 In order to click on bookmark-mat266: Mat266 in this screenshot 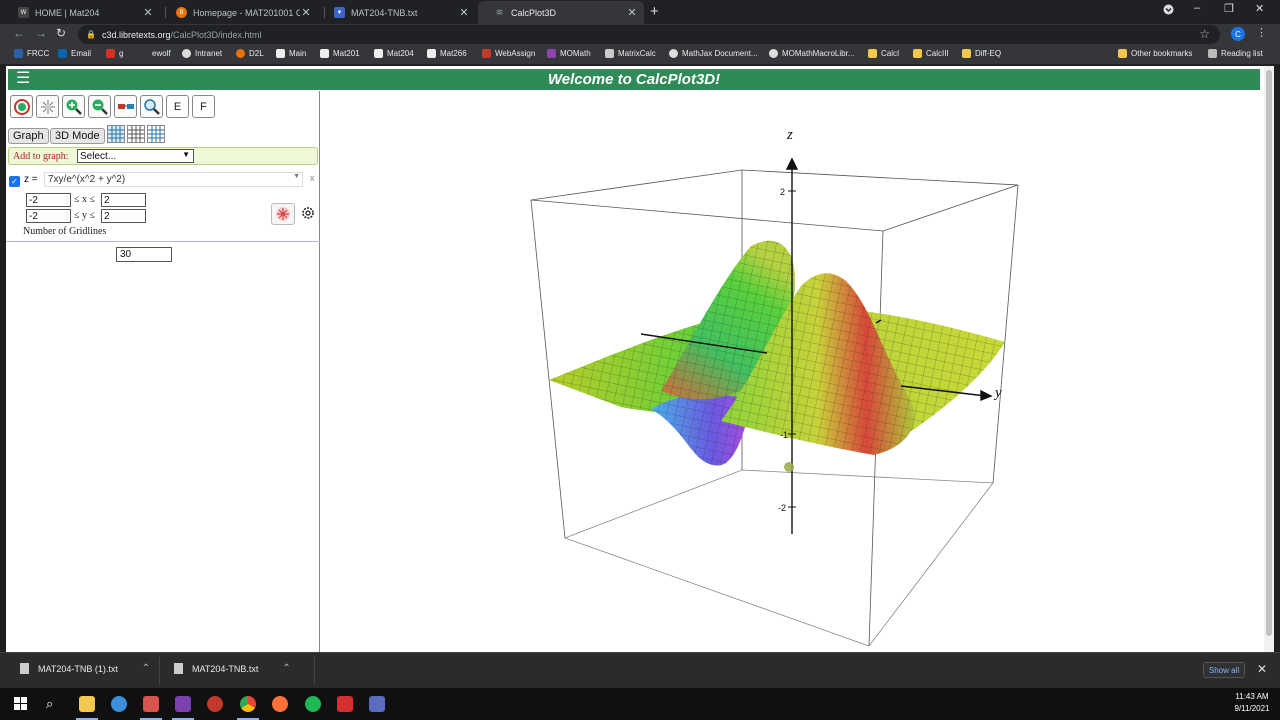, I will do `click(447, 53)`.